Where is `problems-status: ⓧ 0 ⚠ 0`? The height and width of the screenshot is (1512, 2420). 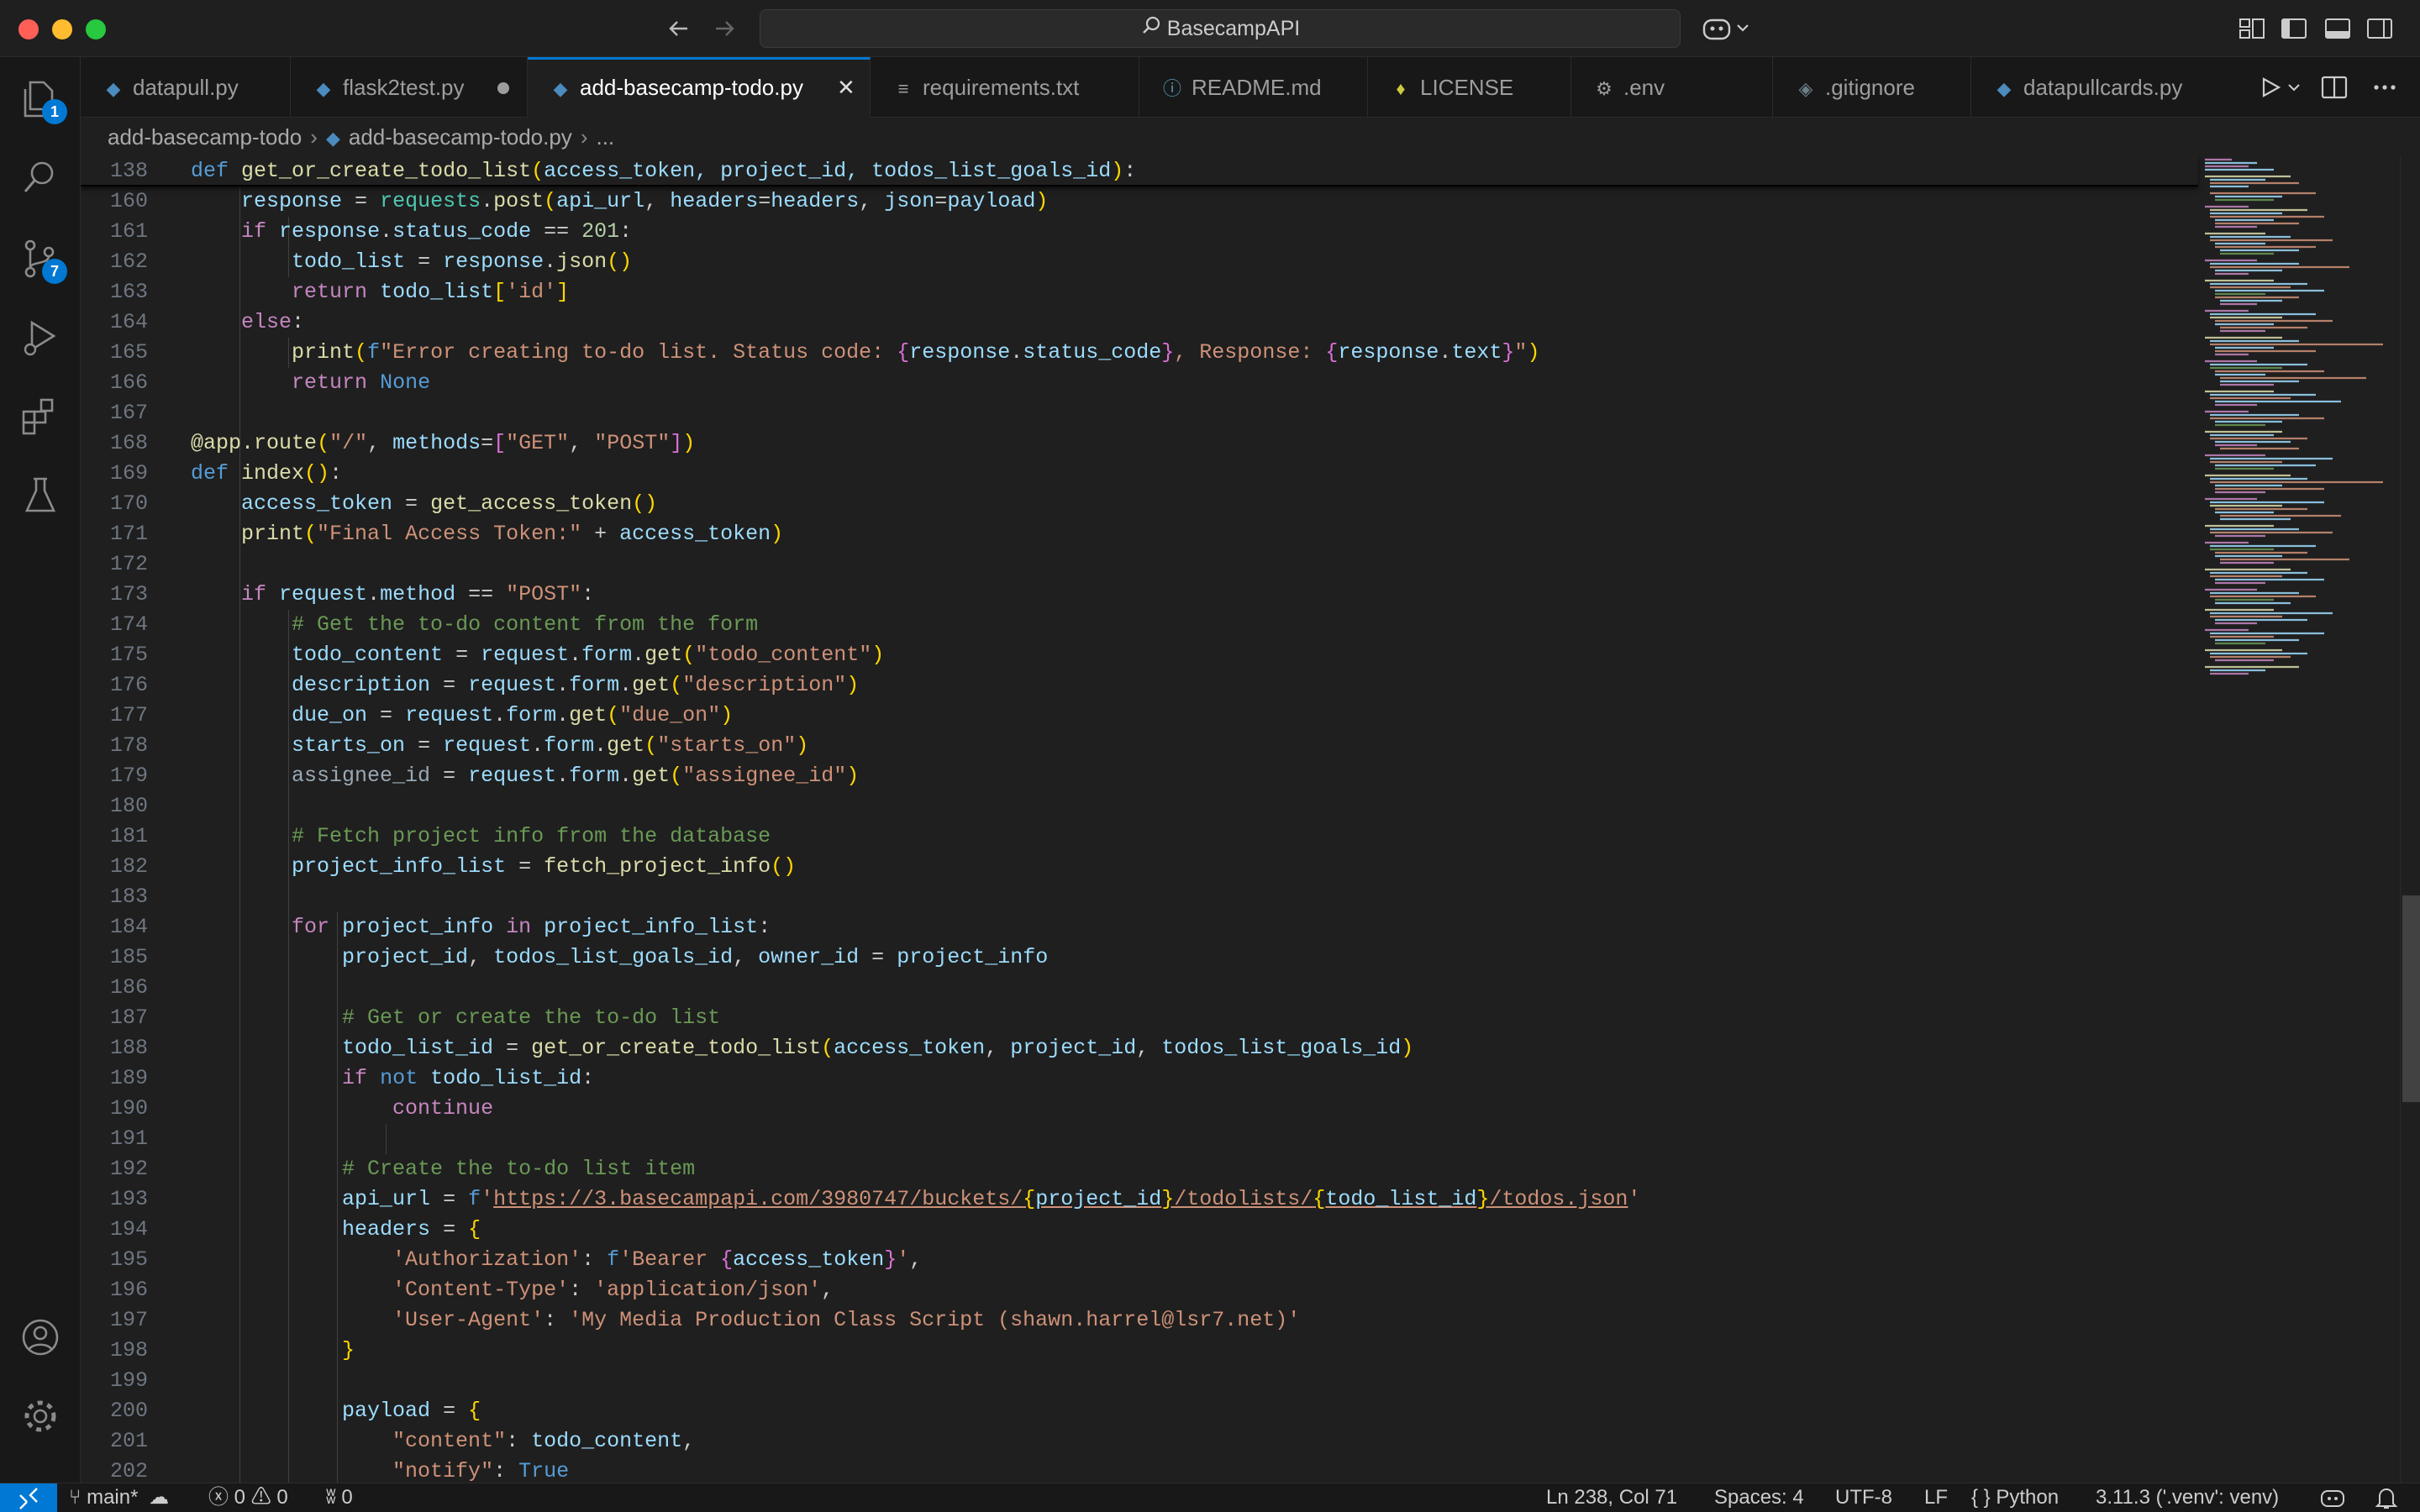 problems-status: ⓧ 0 ⚠ 0 is located at coordinates (248, 1497).